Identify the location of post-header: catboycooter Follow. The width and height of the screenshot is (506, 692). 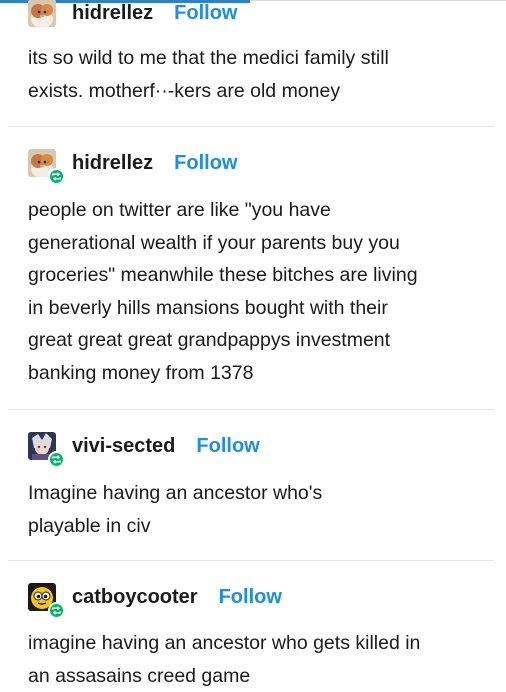
(155, 601).